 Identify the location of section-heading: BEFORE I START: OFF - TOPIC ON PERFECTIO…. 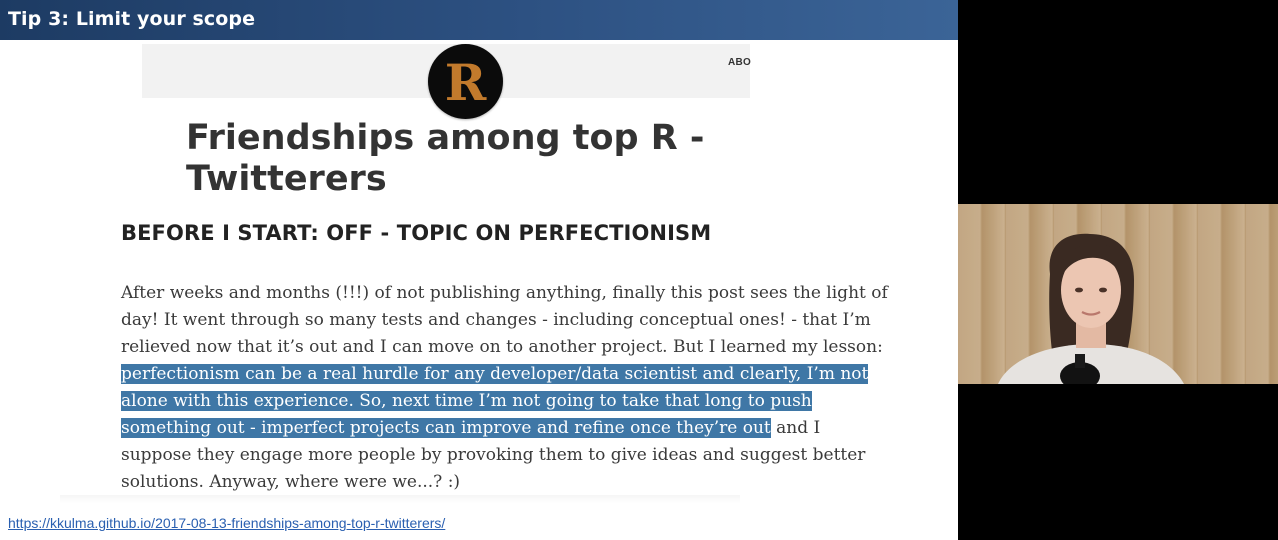
(416, 233).